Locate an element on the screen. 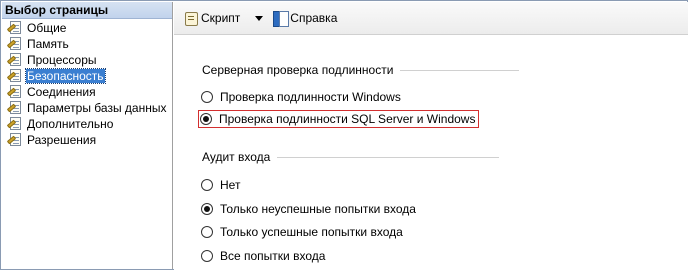 Image resolution: width=688 pixels, height=270 pixels. sidebar-item-processors: Процессоры is located at coordinates (87, 60).